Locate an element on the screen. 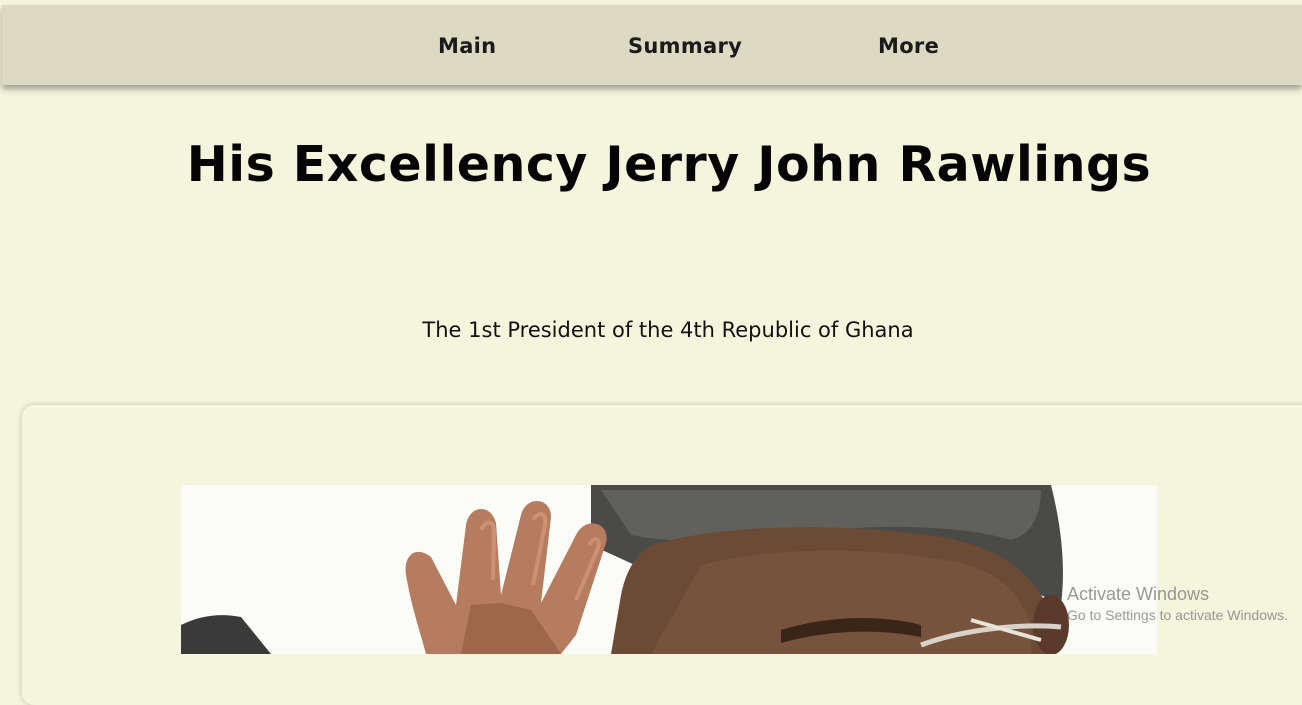 The width and height of the screenshot is (1302, 705). nav-link-main: Main is located at coordinates (467, 45).